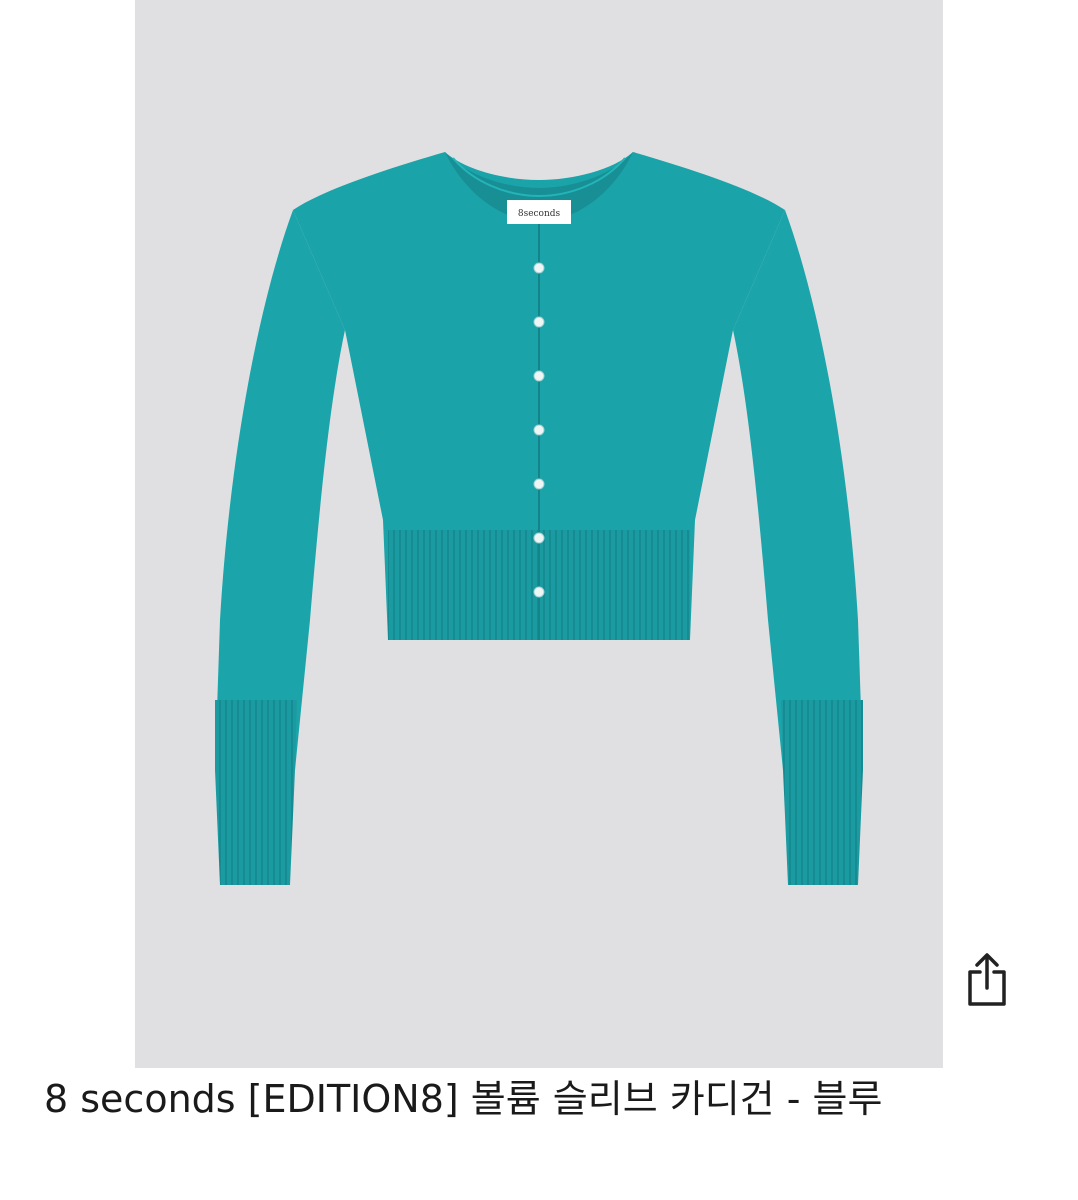 The image size is (1078, 1200). I want to click on right-cuff, so click(822, 792).